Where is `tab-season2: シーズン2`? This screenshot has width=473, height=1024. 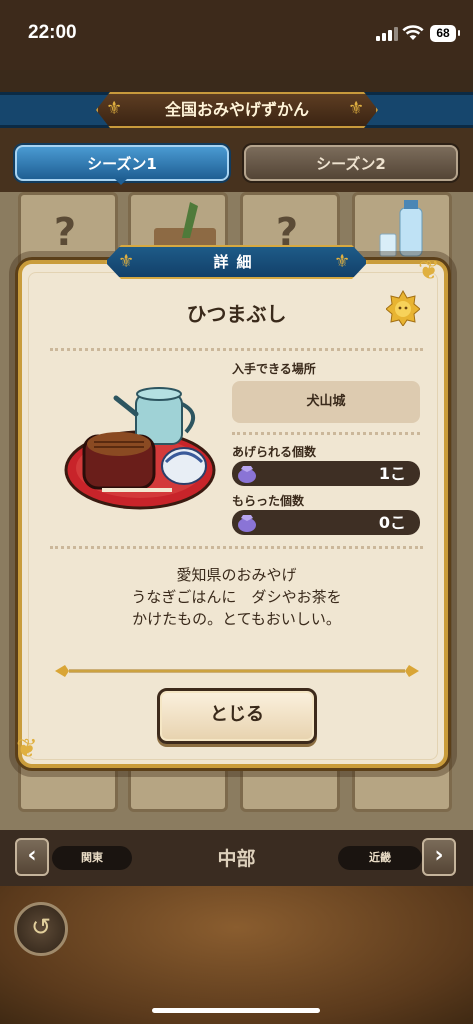
tab-season2: シーズン2 is located at coordinates (351, 163).